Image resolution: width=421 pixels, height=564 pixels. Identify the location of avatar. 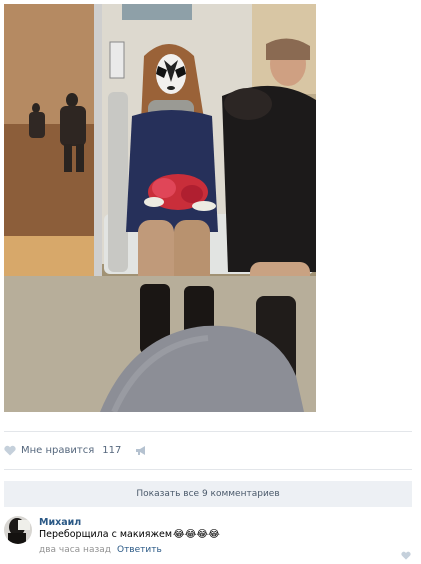
(18, 530).